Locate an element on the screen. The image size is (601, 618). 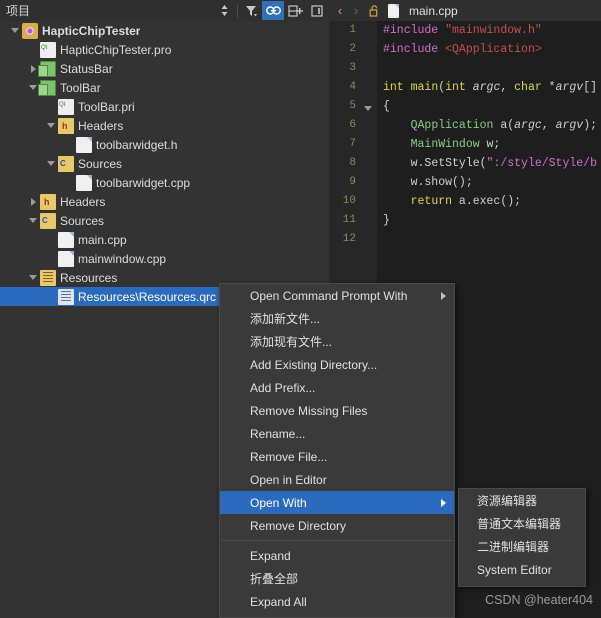
code-line: #include <QApplication> is located at coordinates (489, 49).